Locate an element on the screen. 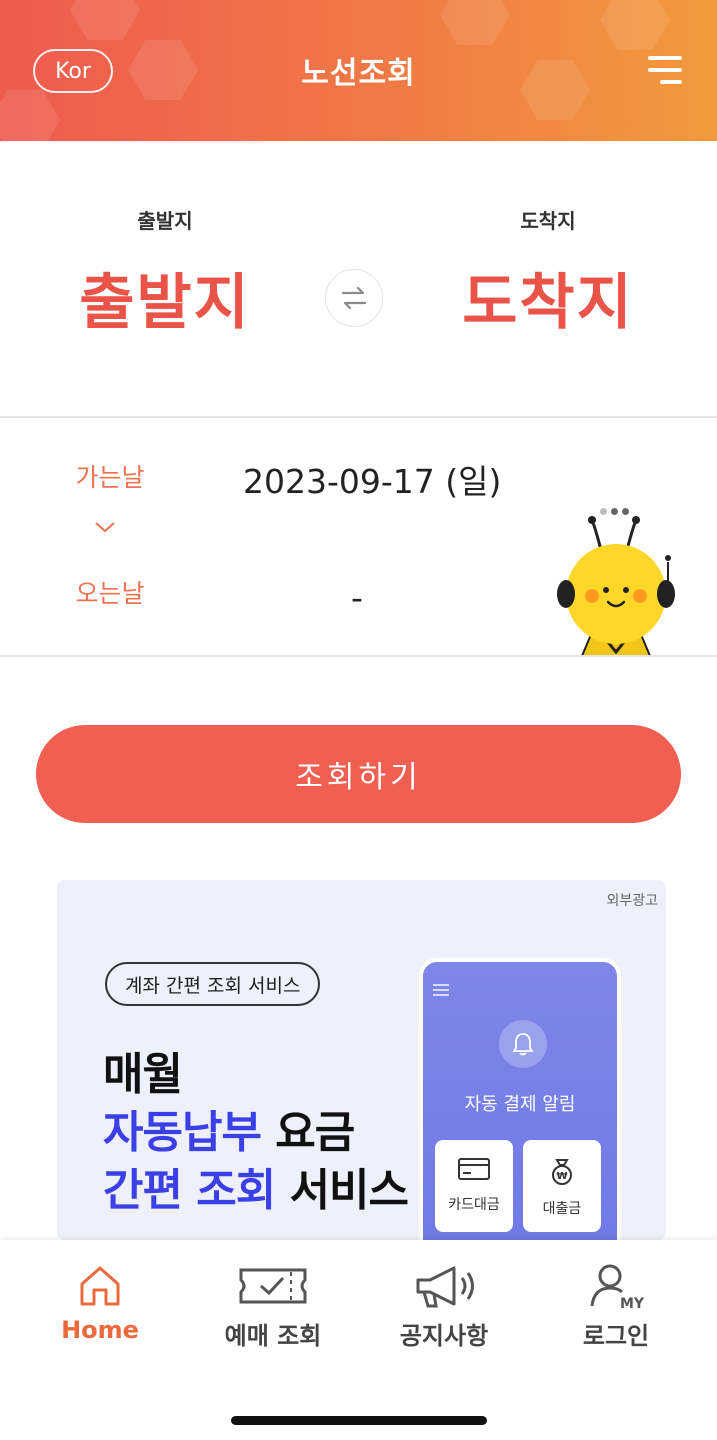 Image resolution: width=717 pixels, height=1440 pixels. return-date-value: - is located at coordinates (357, 597).